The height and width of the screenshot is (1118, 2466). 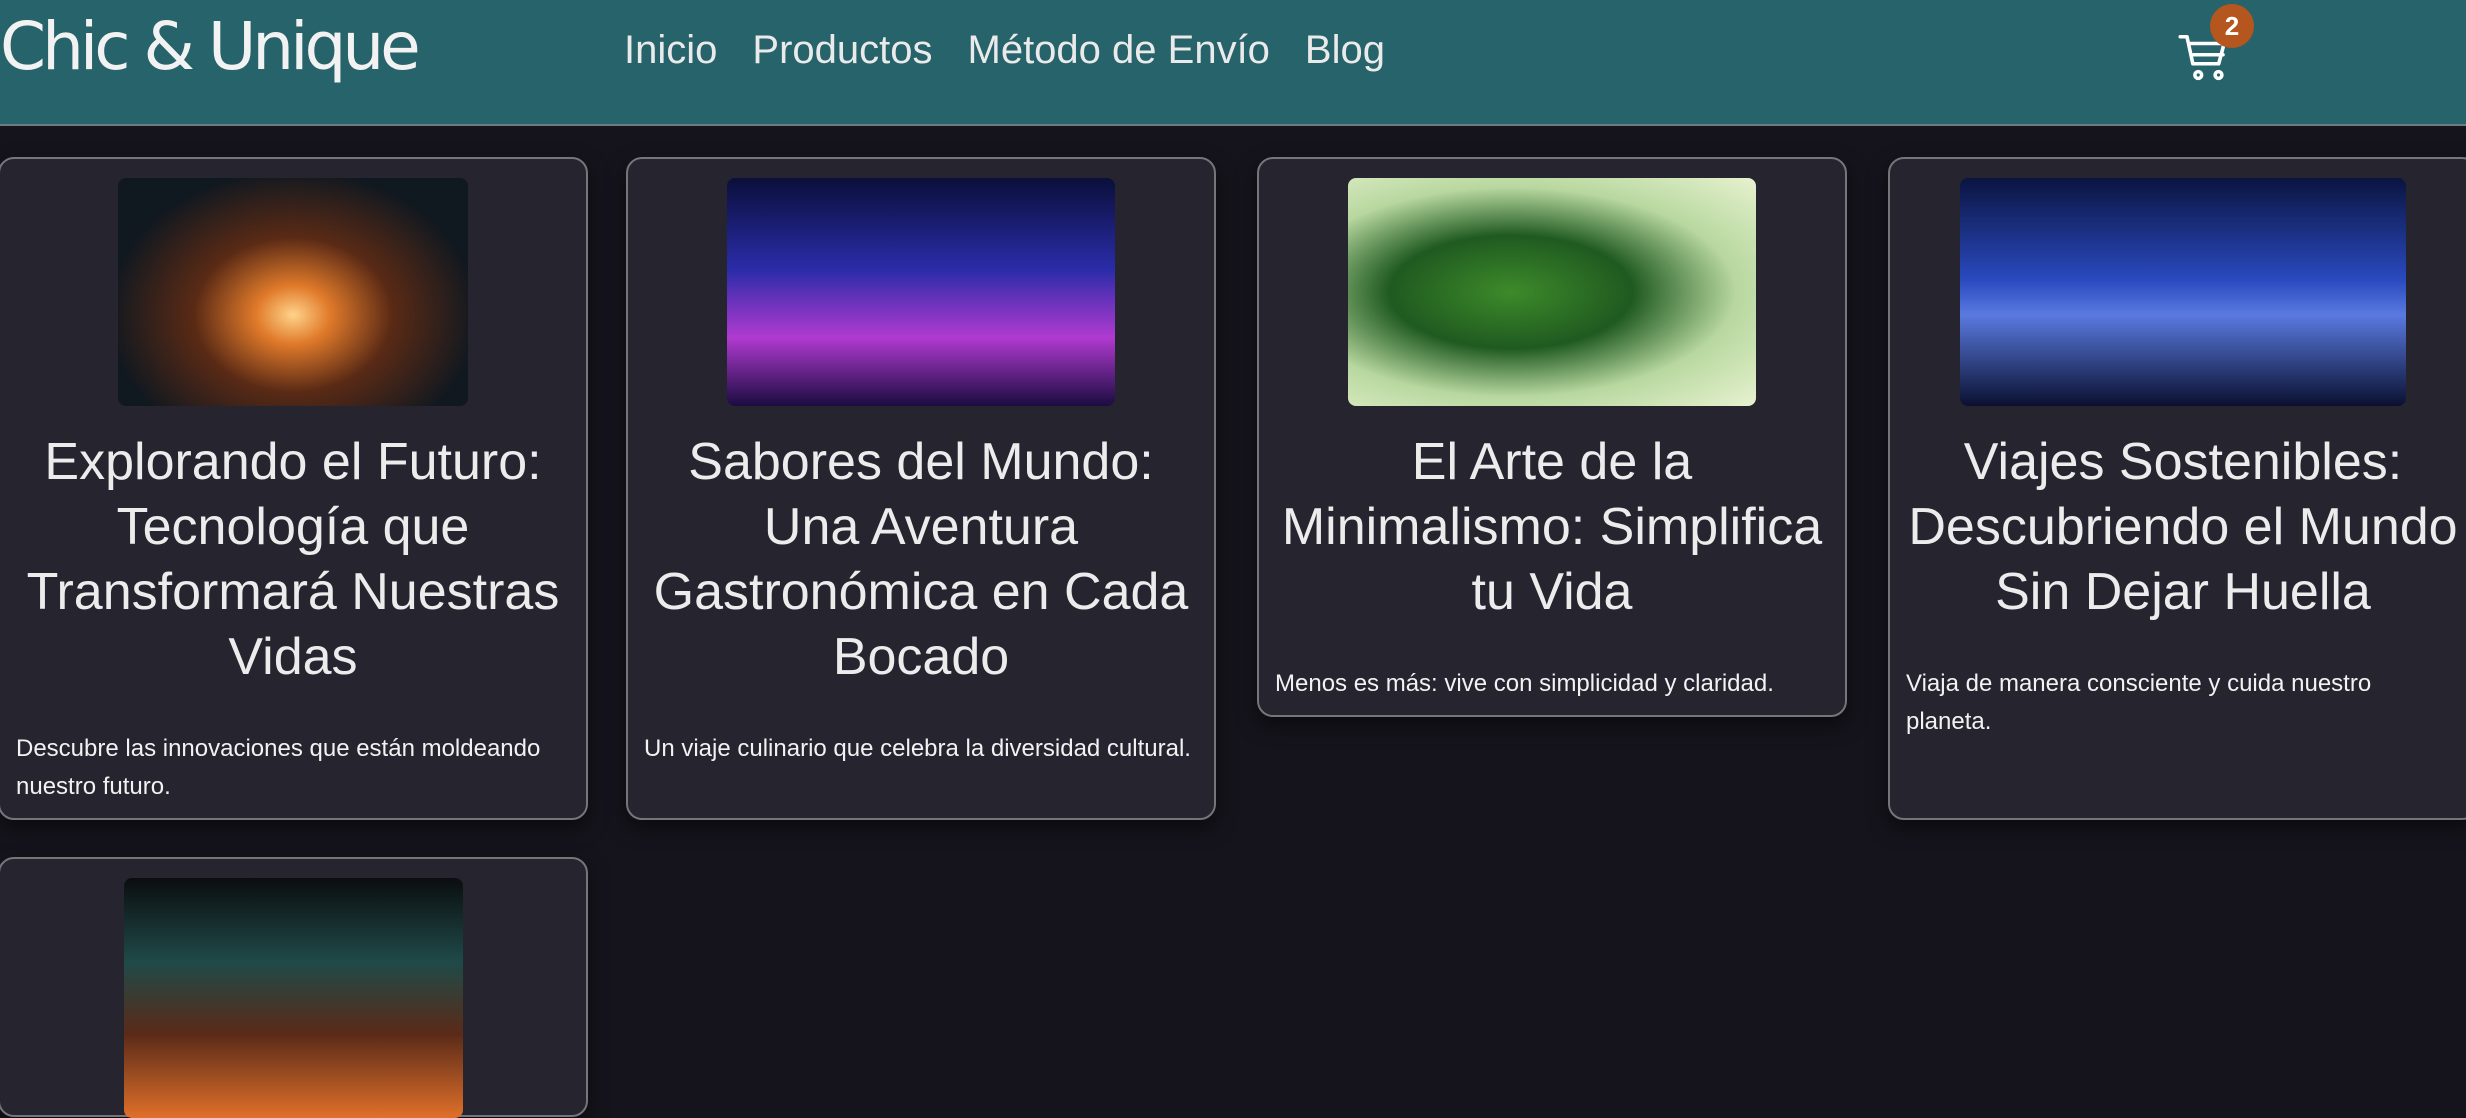 I want to click on nav-metodo-envio: Método de Envío, so click(x=1119, y=50).